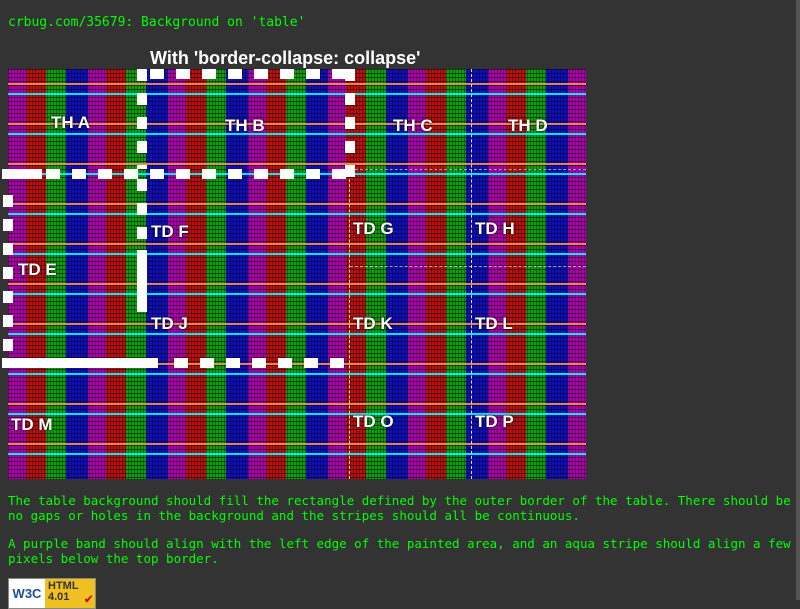  Describe the element at coordinates (88, 599) in the screenshot. I see `checkmark-icon: ✔` at that location.